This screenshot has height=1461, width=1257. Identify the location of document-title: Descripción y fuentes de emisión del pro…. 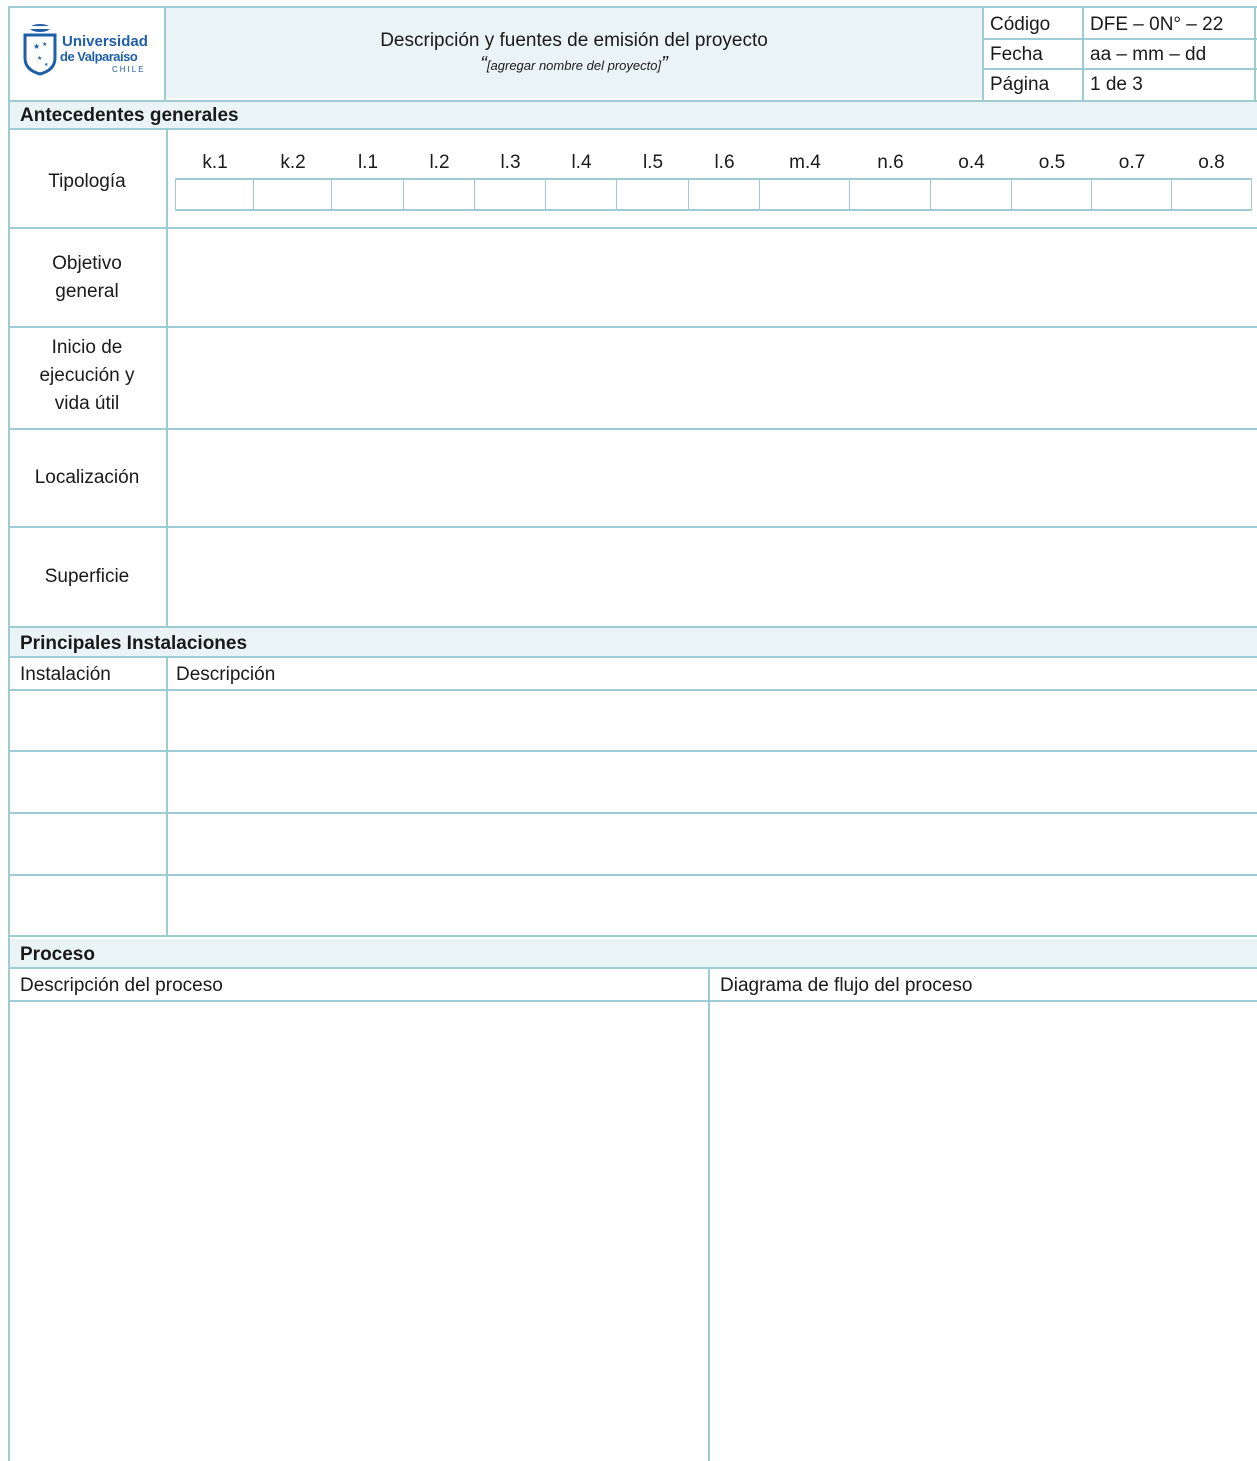
(574, 40).